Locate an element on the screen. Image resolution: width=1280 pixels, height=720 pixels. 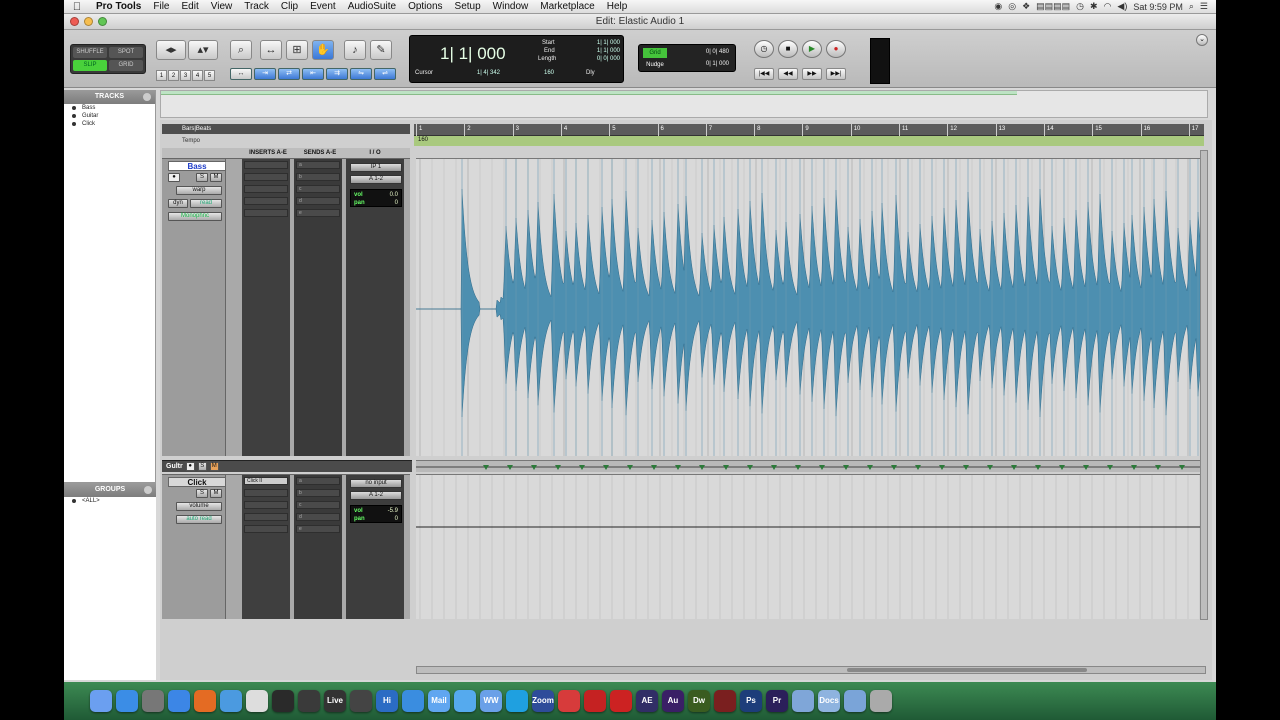
guitar-playlist is located at coordinates (811, 466).